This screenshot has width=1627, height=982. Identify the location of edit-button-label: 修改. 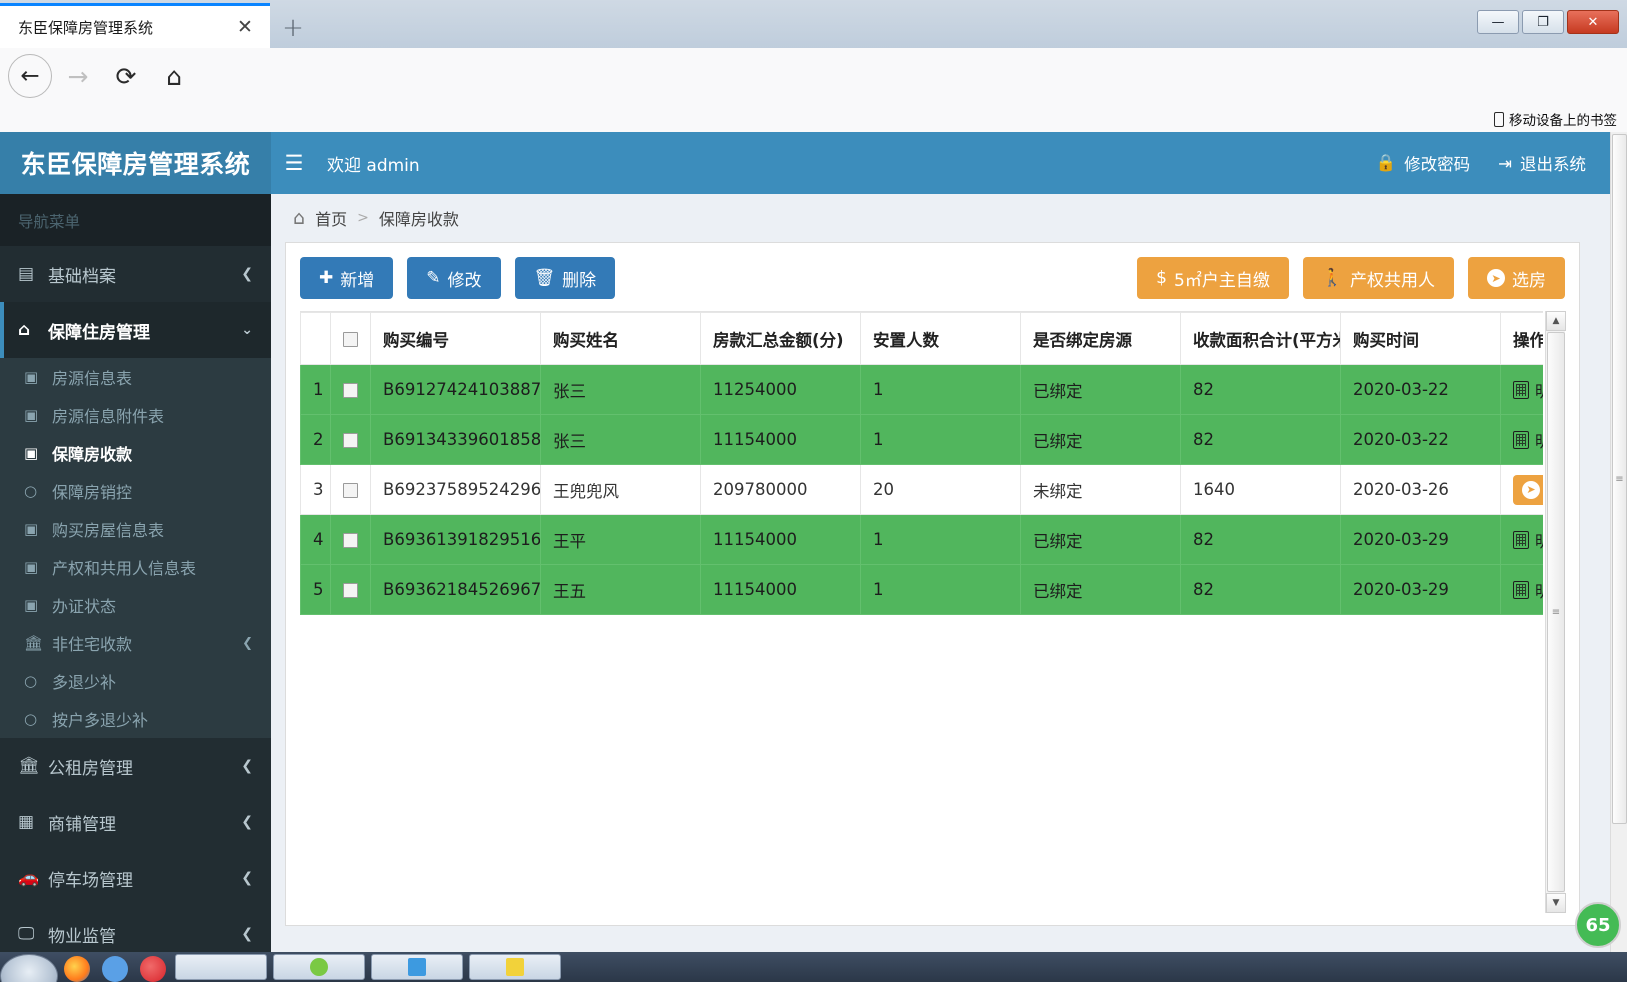
(464, 280).